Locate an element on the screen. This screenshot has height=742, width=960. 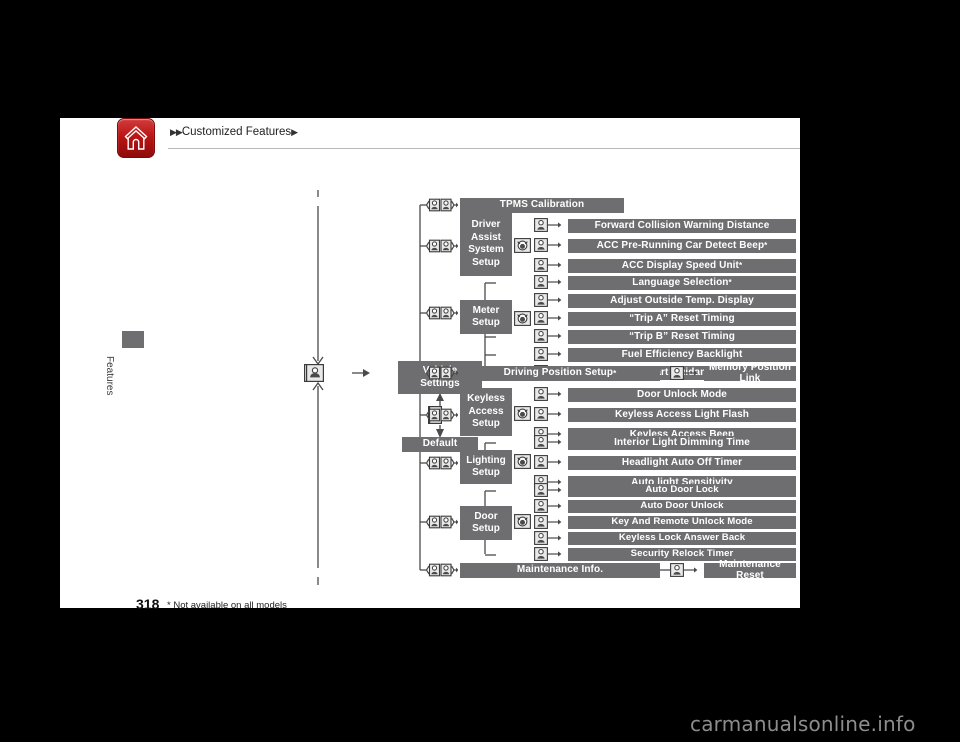
leaf-label: ACC Display Speed Unit is located at coordinates (680, 265).